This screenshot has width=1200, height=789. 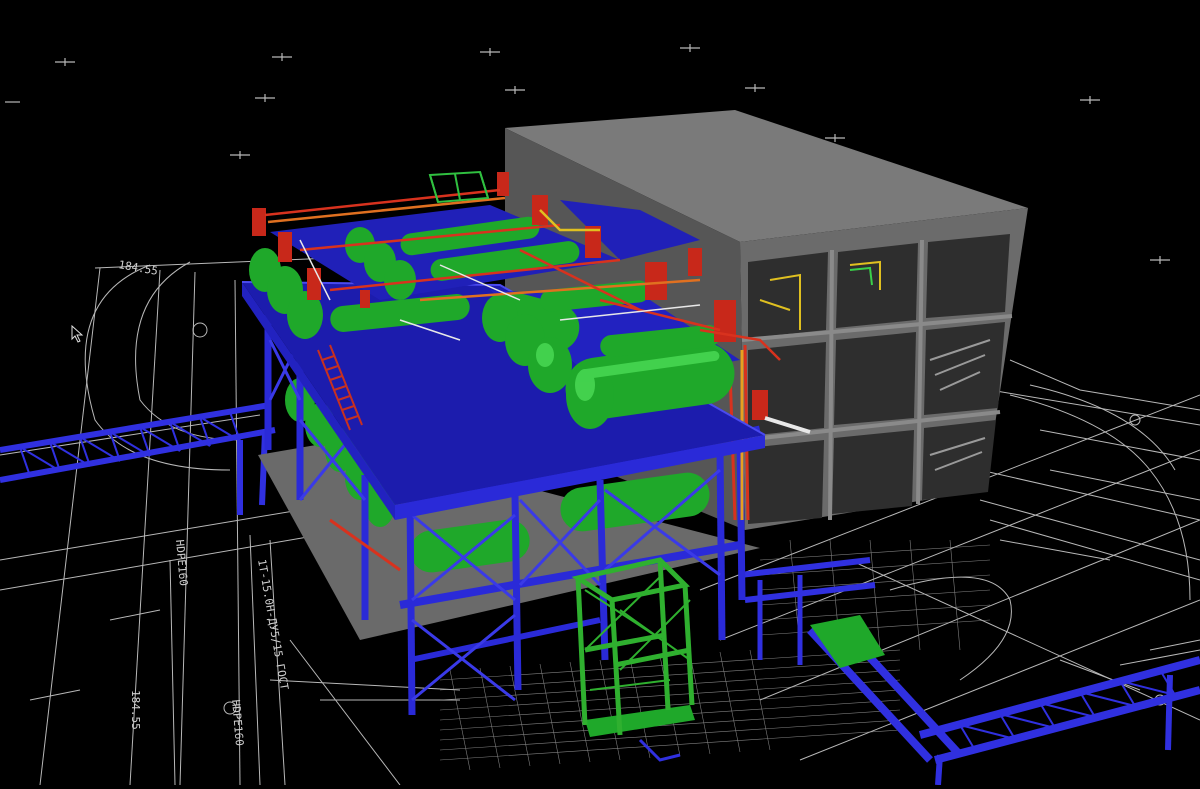 I want to click on arrow-cursor-icon, so click(x=77, y=334).